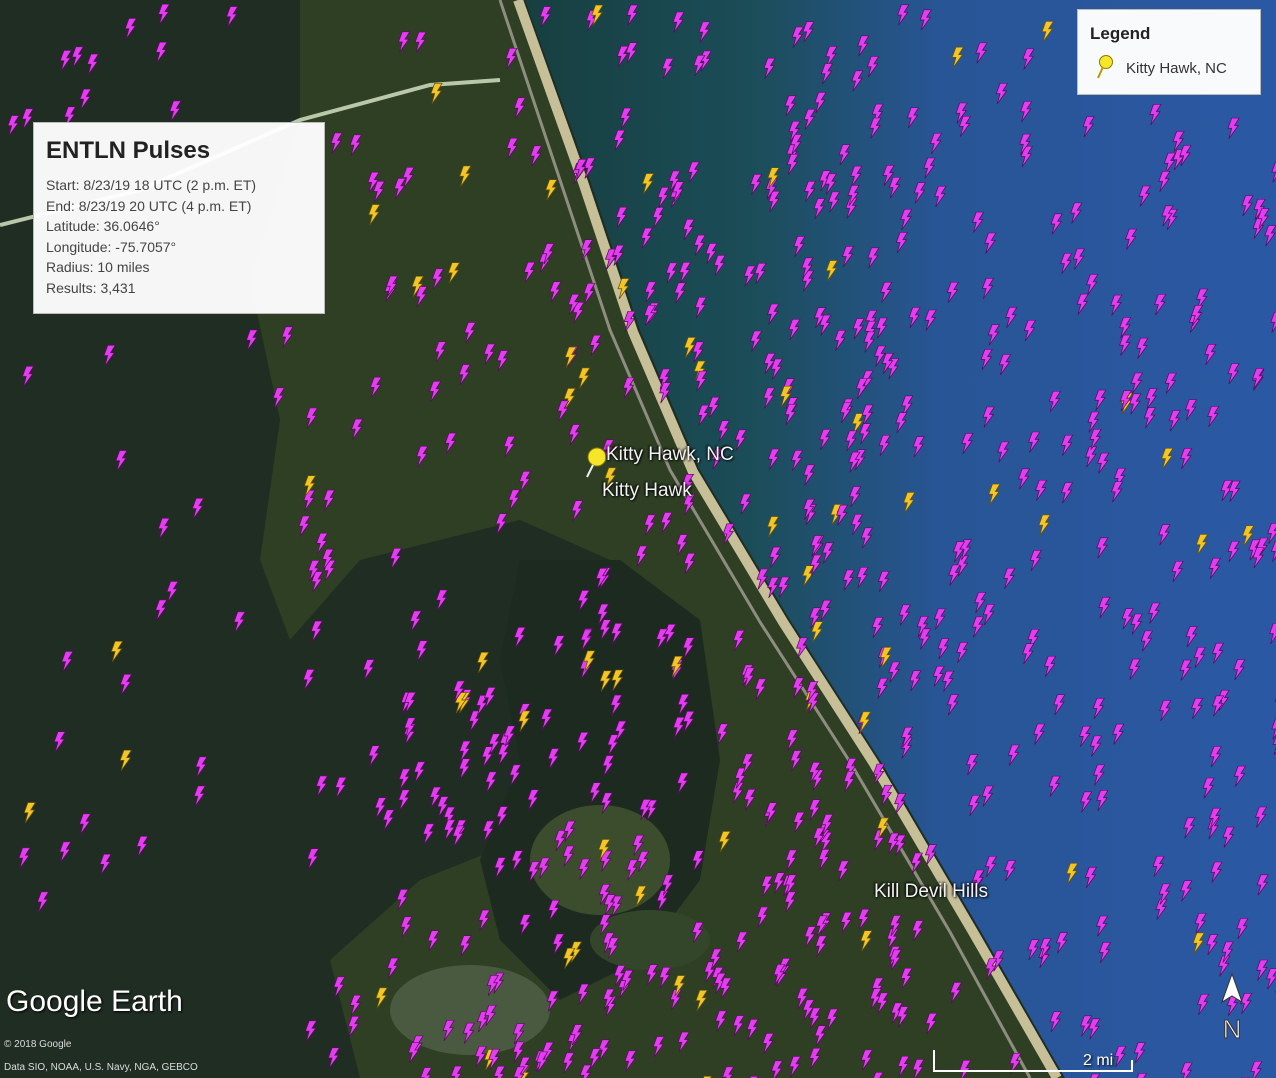 The width and height of the screenshot is (1276, 1078). What do you see at coordinates (1232, 1029) in the screenshot?
I see `compass-north-label: N` at bounding box center [1232, 1029].